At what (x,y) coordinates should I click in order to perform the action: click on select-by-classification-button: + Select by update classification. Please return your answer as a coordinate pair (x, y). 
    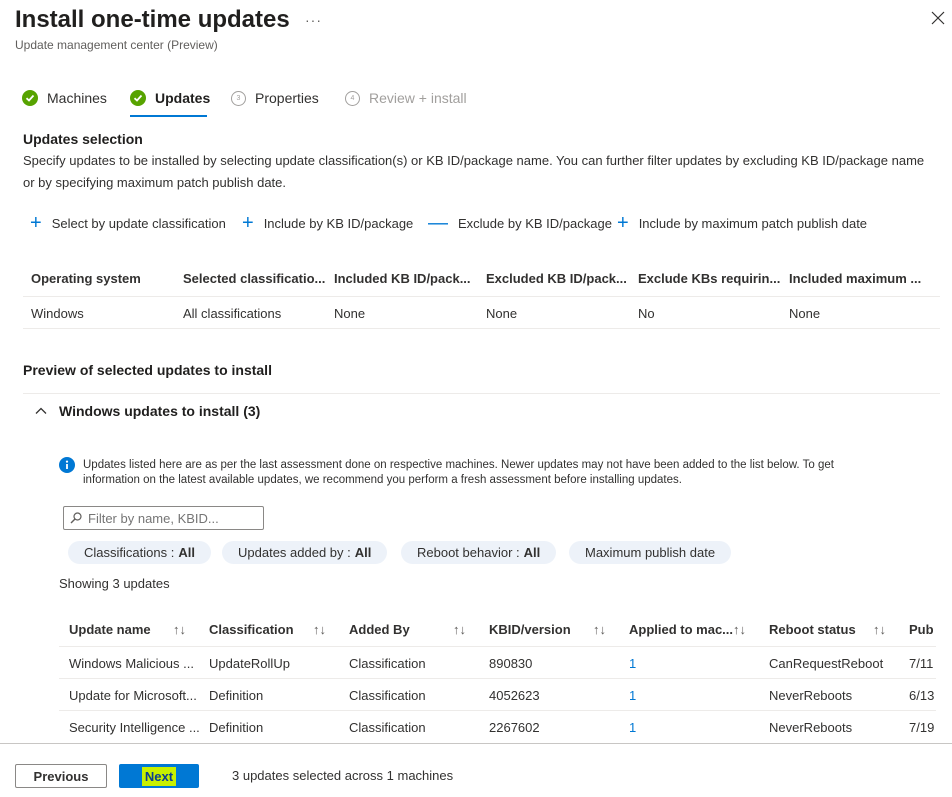
    Looking at the image, I should click on (128, 223).